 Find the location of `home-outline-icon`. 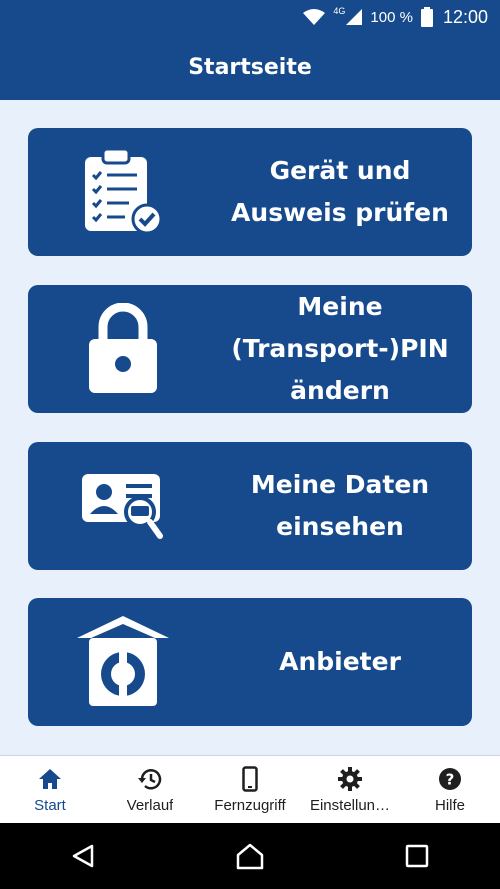

home-outline-icon is located at coordinates (250, 856).